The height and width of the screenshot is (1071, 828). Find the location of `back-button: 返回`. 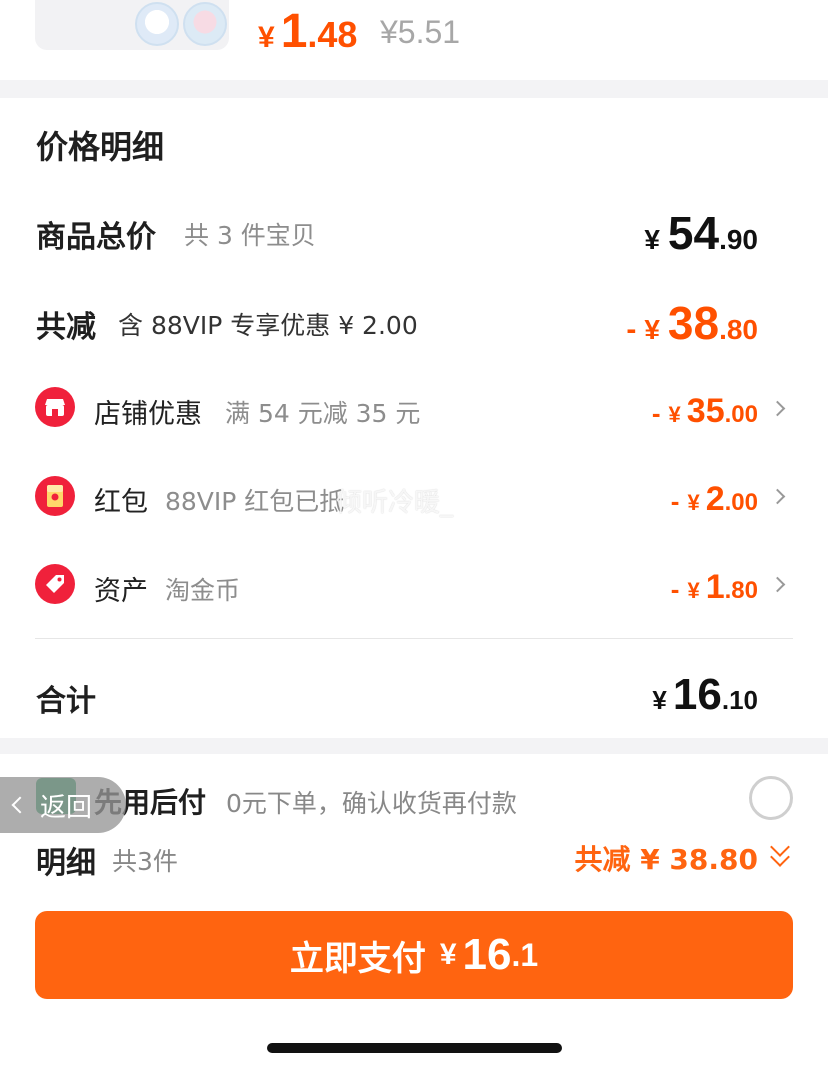

back-button: 返回 is located at coordinates (63, 805).